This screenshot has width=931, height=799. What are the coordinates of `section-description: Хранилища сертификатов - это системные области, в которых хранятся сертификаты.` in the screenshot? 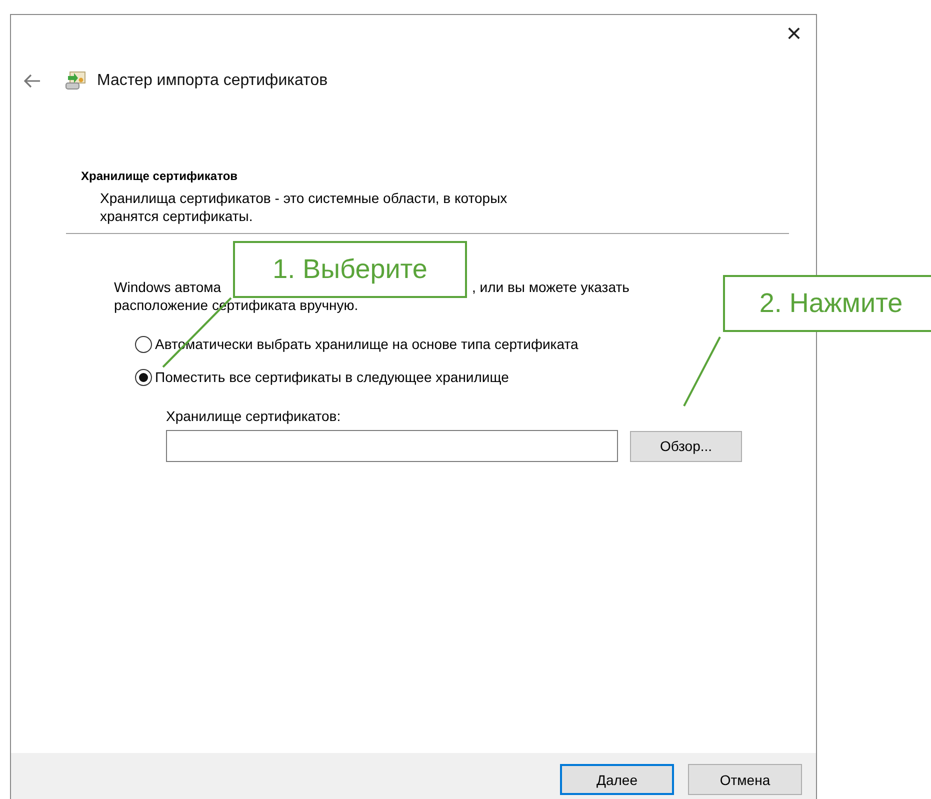 It's located at (303, 207).